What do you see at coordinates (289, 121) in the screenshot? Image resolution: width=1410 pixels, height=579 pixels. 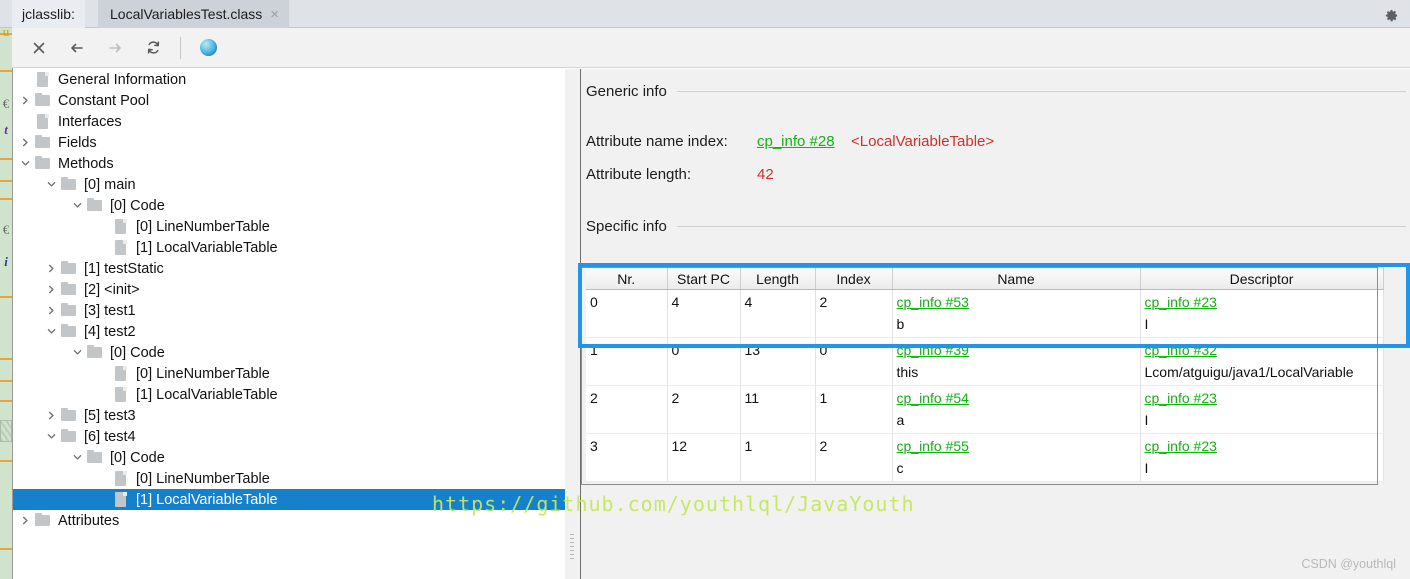 I see `tree-item-interfaces: Interfaces` at bounding box center [289, 121].